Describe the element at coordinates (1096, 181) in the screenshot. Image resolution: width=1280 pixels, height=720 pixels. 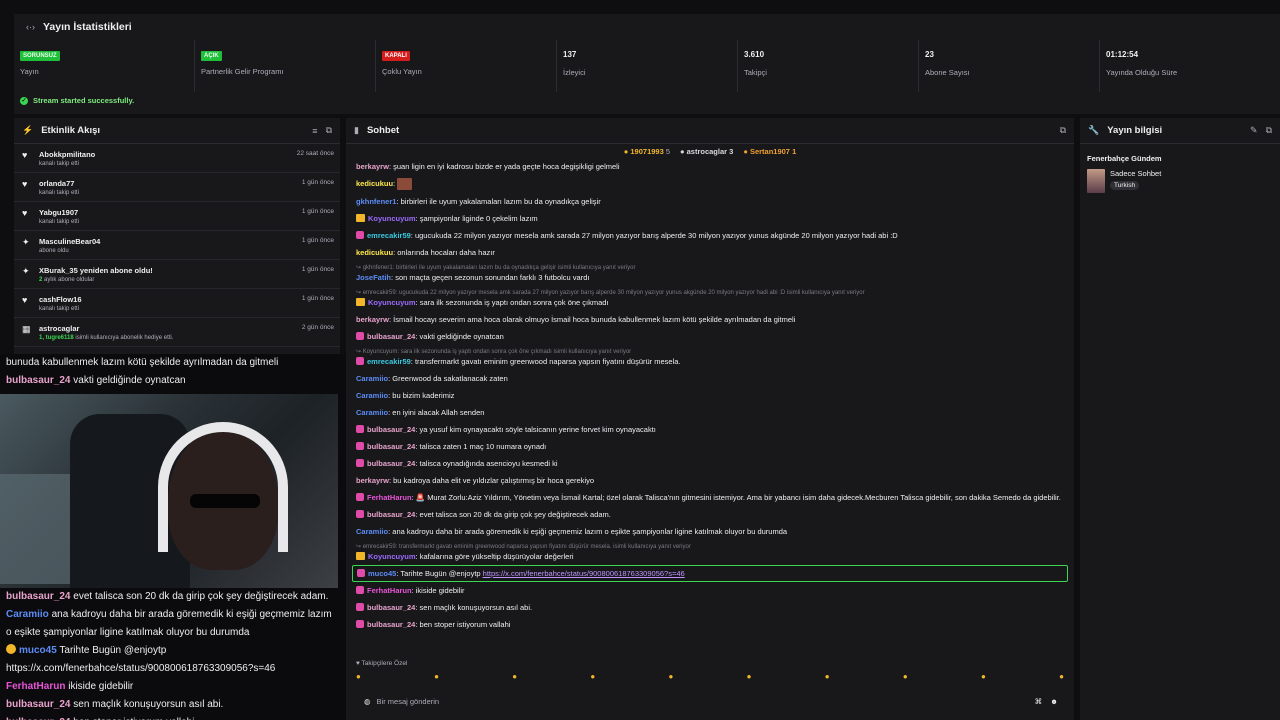
I see `category-thumbnail` at that location.